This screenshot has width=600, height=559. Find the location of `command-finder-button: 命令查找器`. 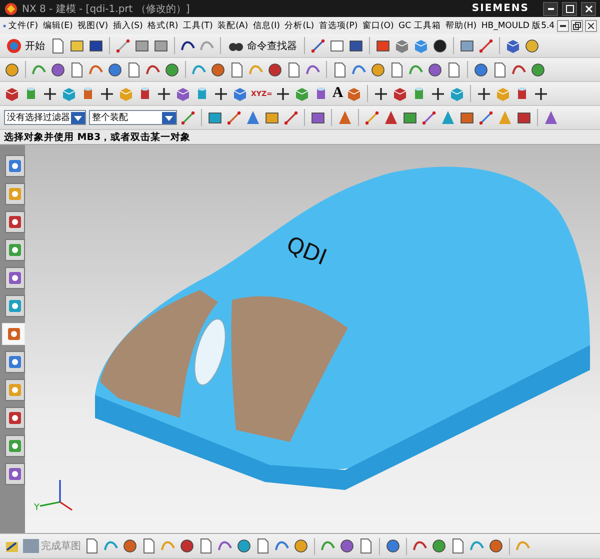

command-finder-button: 命令查找器 is located at coordinates (262, 46).